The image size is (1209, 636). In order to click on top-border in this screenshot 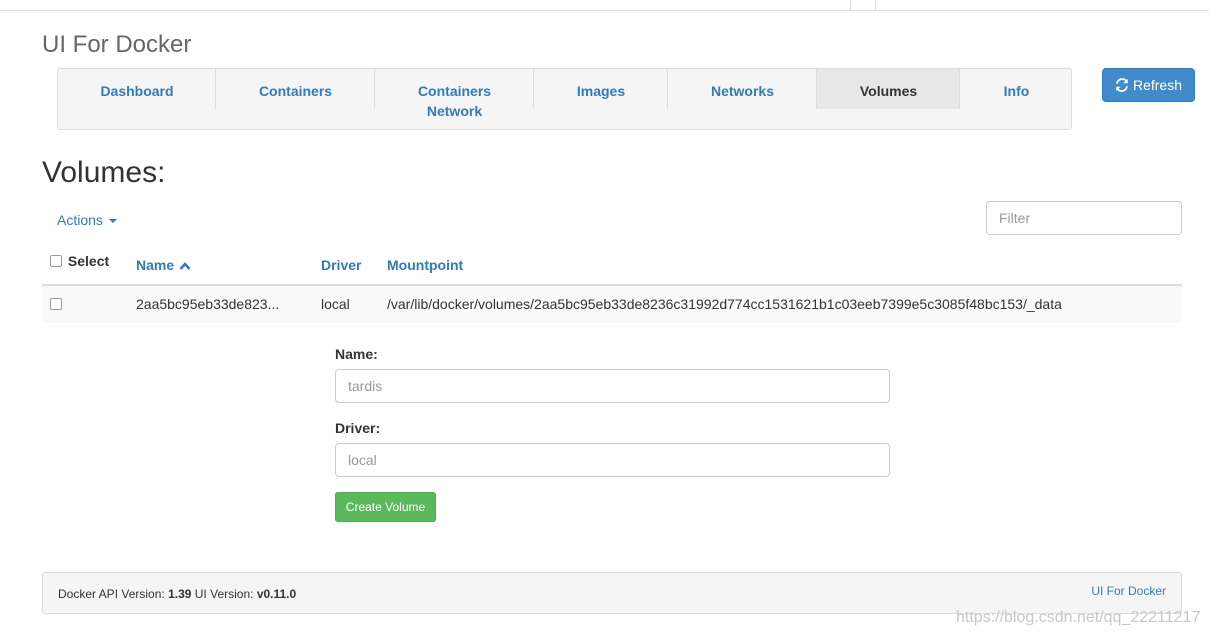, I will do `click(604, 5)`.